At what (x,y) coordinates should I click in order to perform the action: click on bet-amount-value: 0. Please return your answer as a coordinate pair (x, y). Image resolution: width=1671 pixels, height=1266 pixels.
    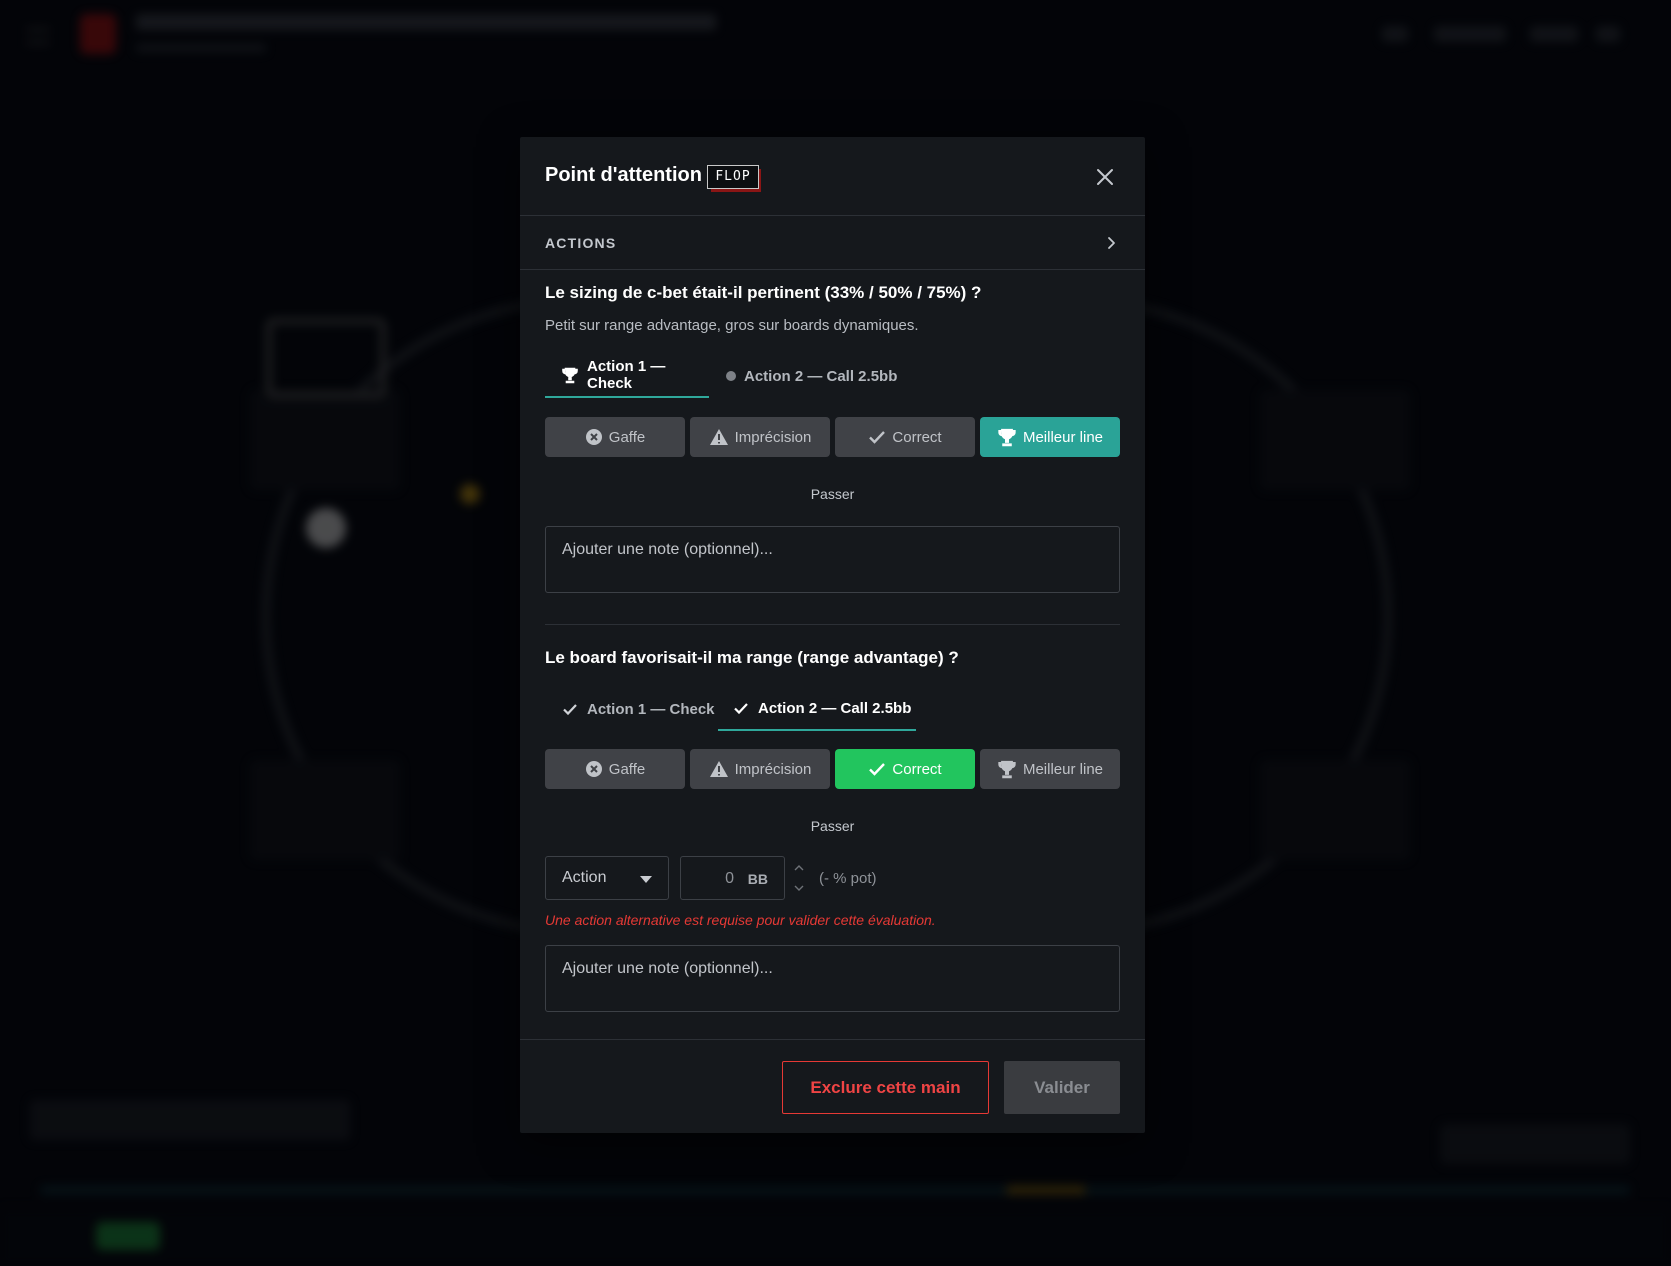
    Looking at the image, I should click on (729, 878).